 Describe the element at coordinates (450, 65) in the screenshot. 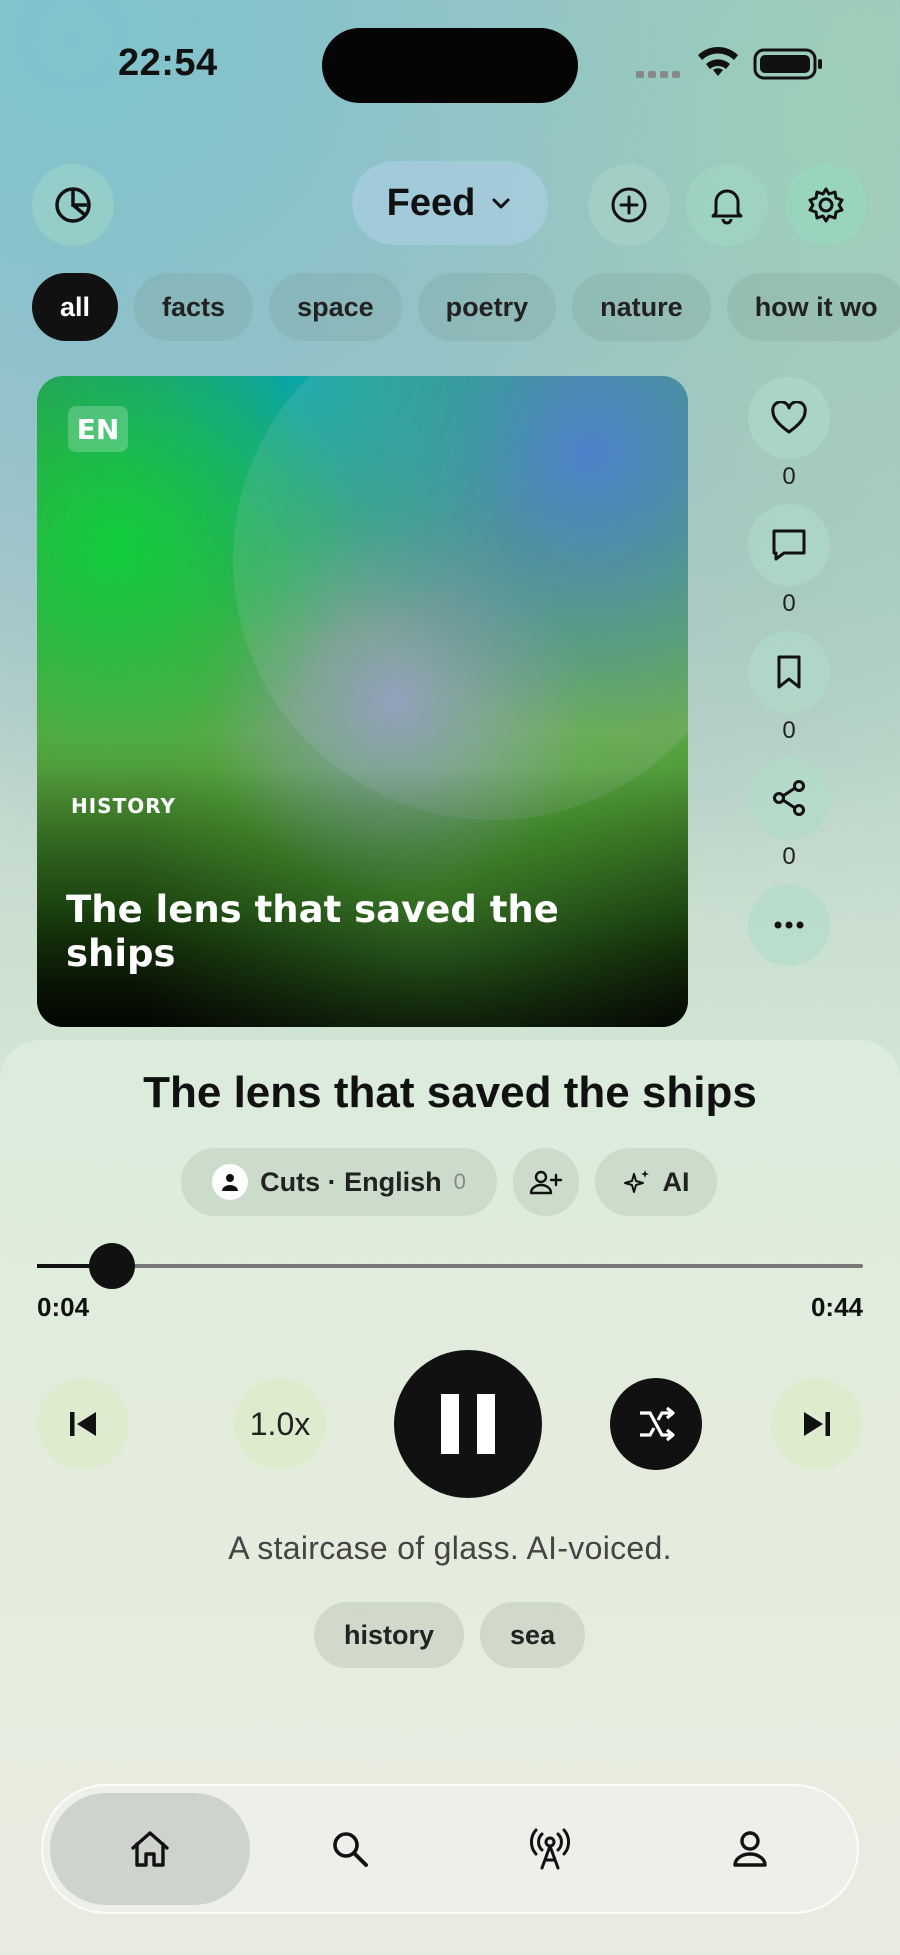

I see `dynamic-island` at that location.